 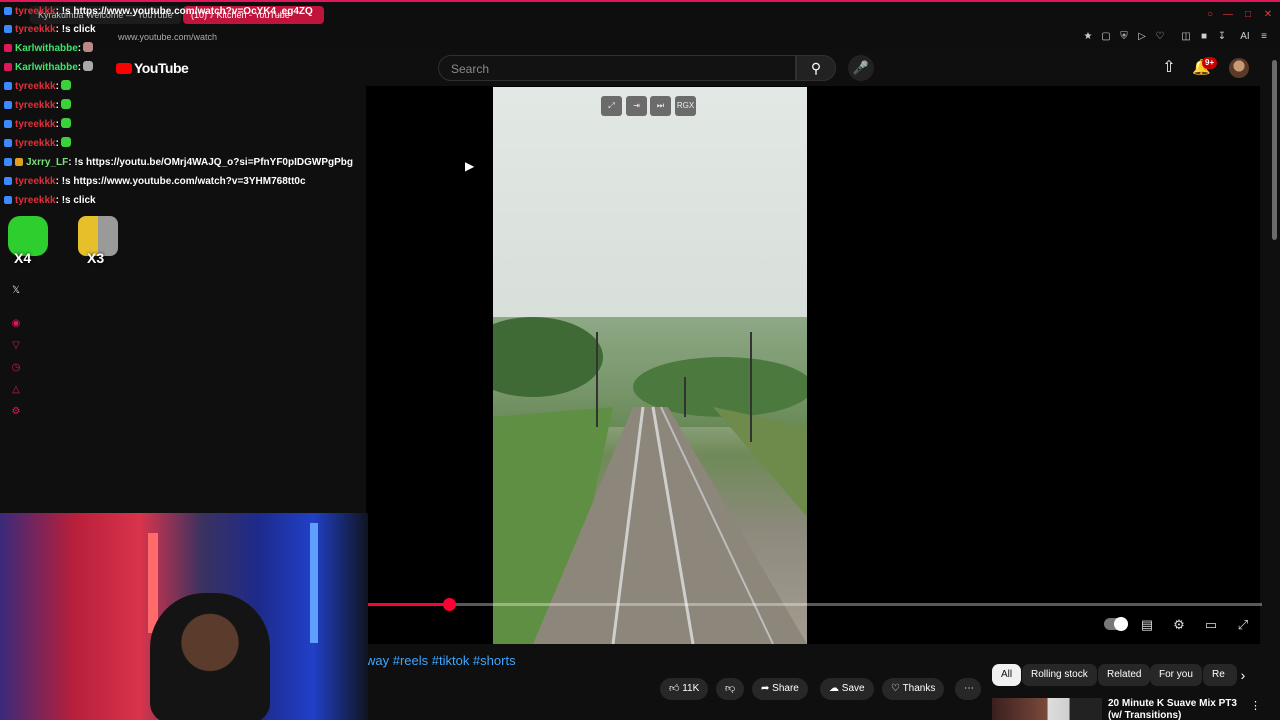 I want to click on menu-icon: ≡, so click(x=1264, y=37).